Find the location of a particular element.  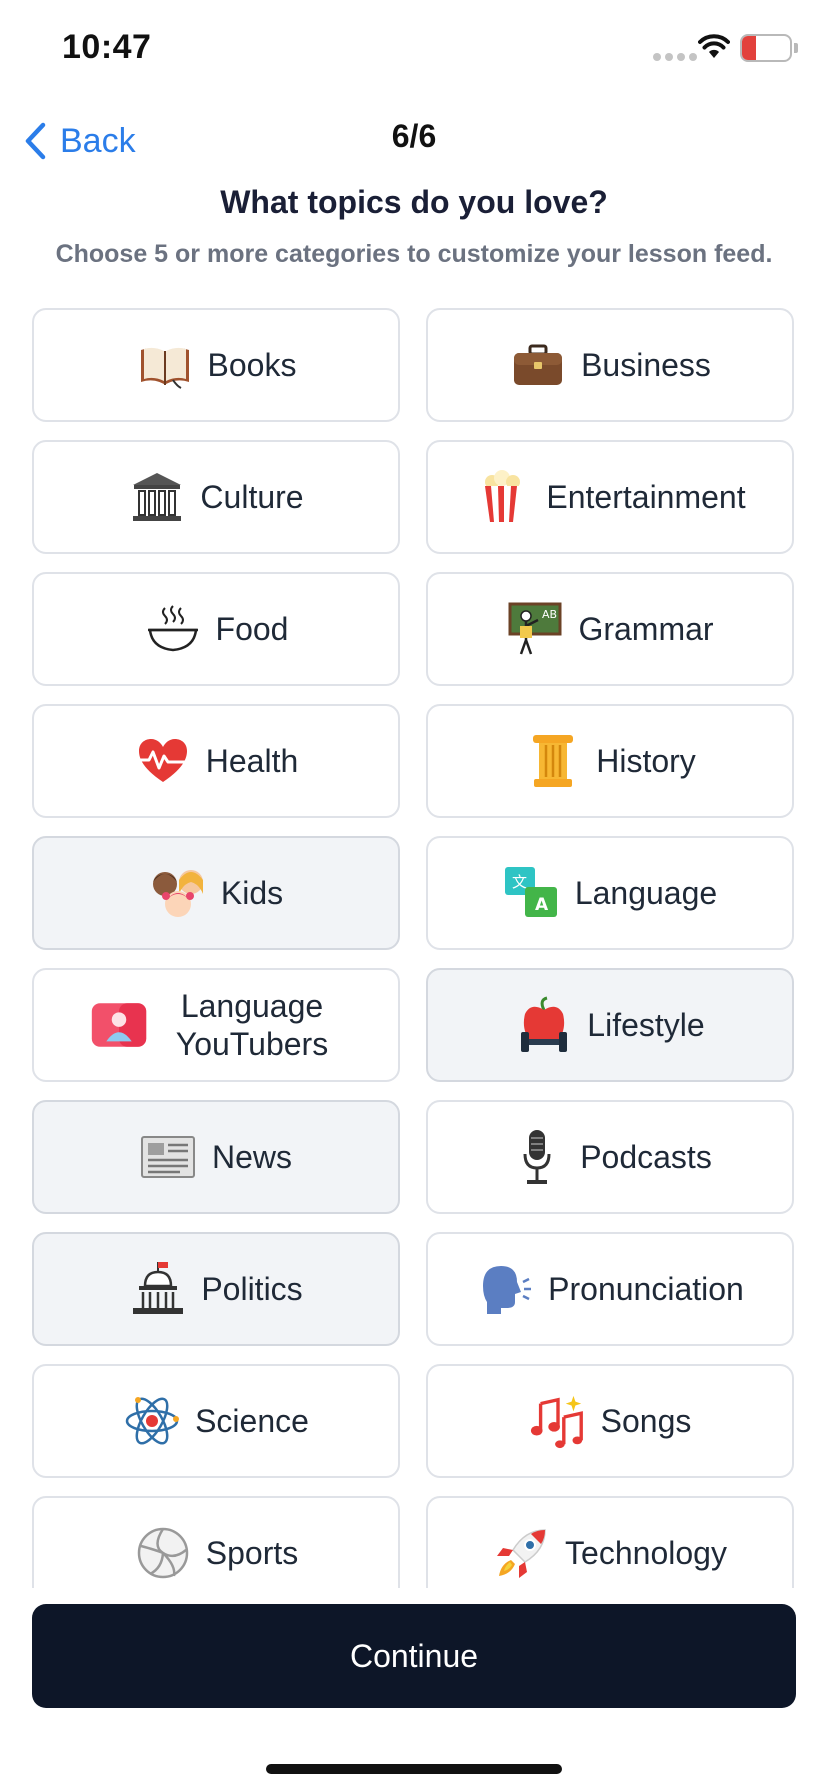

topic-label: Sports is located at coordinates (252, 1553).